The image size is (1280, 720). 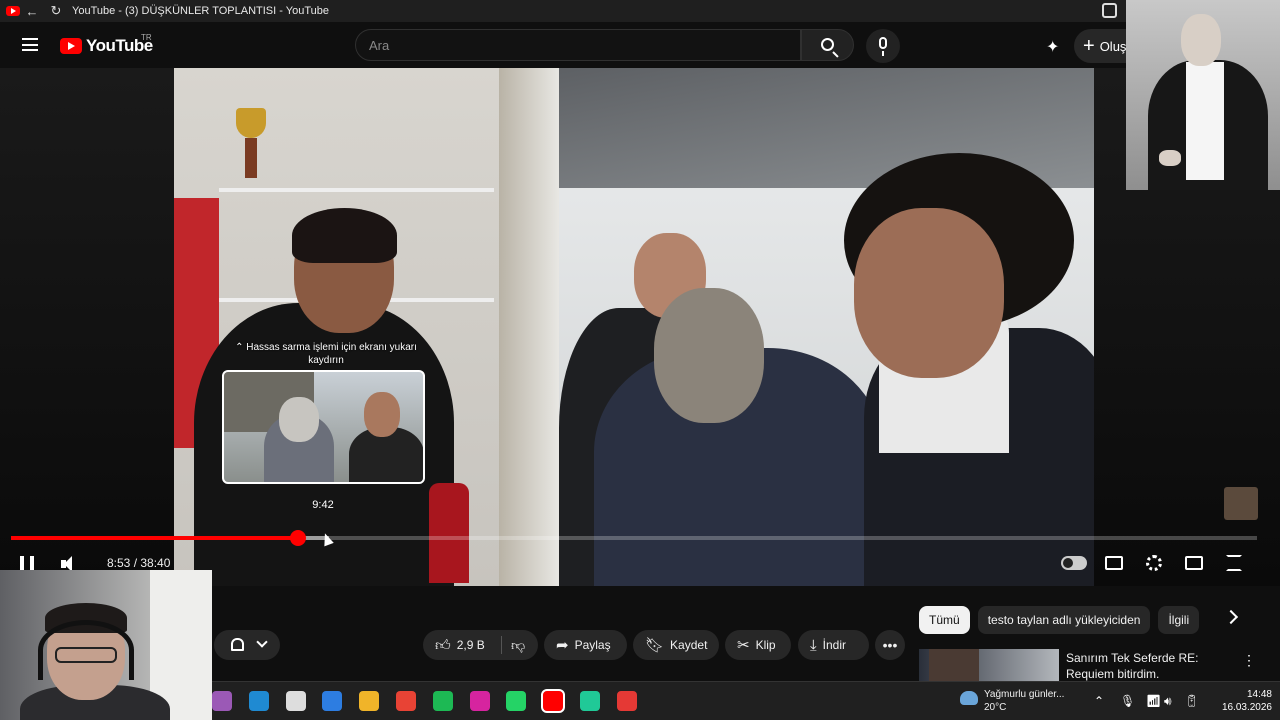 I want to click on save-label: Kaydet, so click(x=689, y=645).